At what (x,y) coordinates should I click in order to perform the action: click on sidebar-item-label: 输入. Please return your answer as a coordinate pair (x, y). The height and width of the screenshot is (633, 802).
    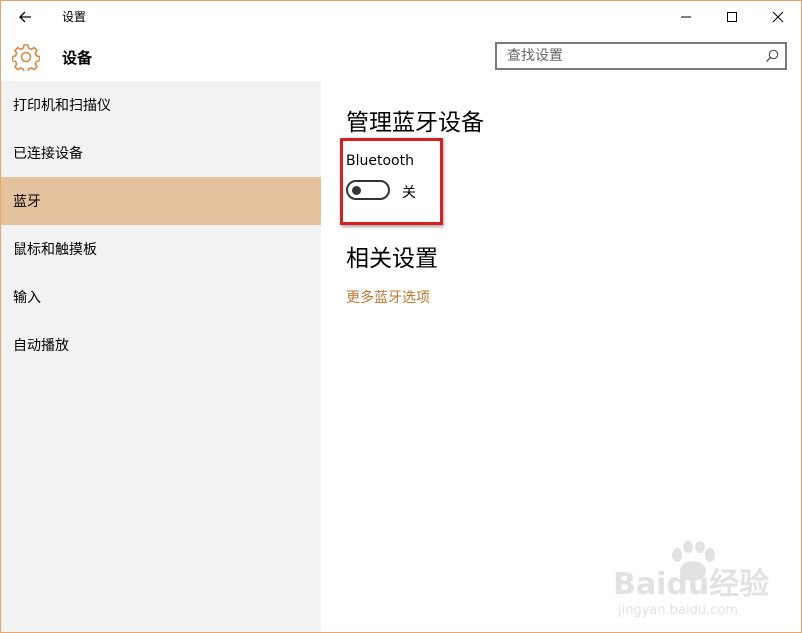
    Looking at the image, I should click on (27, 298).